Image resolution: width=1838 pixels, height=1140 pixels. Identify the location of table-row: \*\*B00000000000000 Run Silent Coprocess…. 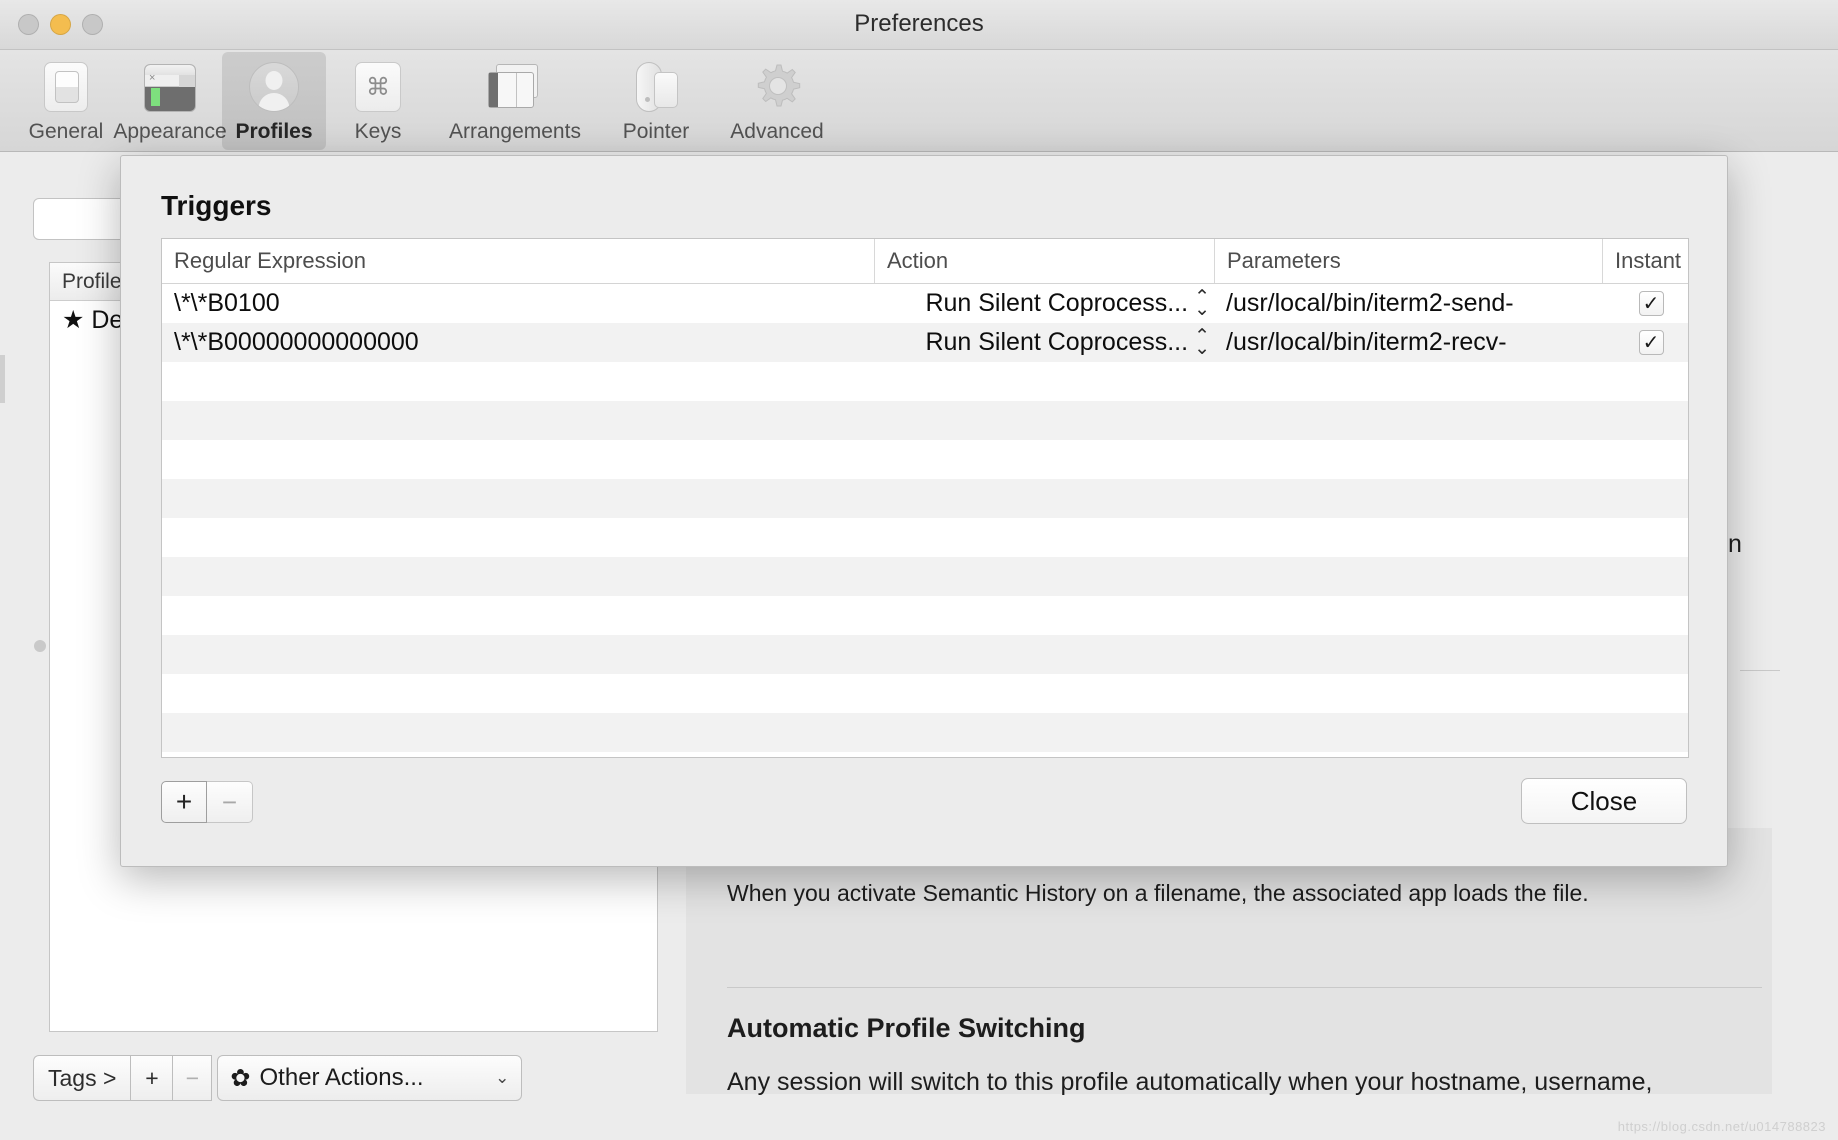
(925, 342).